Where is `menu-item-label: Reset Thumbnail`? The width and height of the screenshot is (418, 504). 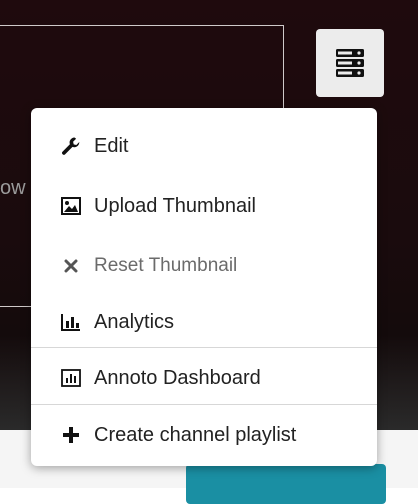 menu-item-label: Reset Thumbnail is located at coordinates (166, 265).